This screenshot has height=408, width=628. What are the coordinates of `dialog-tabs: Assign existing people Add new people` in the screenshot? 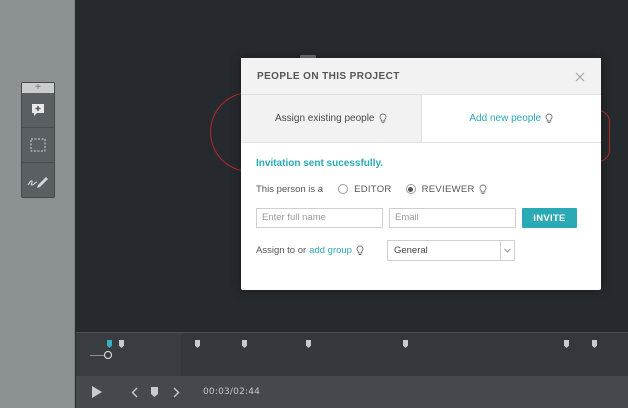 It's located at (421, 119).